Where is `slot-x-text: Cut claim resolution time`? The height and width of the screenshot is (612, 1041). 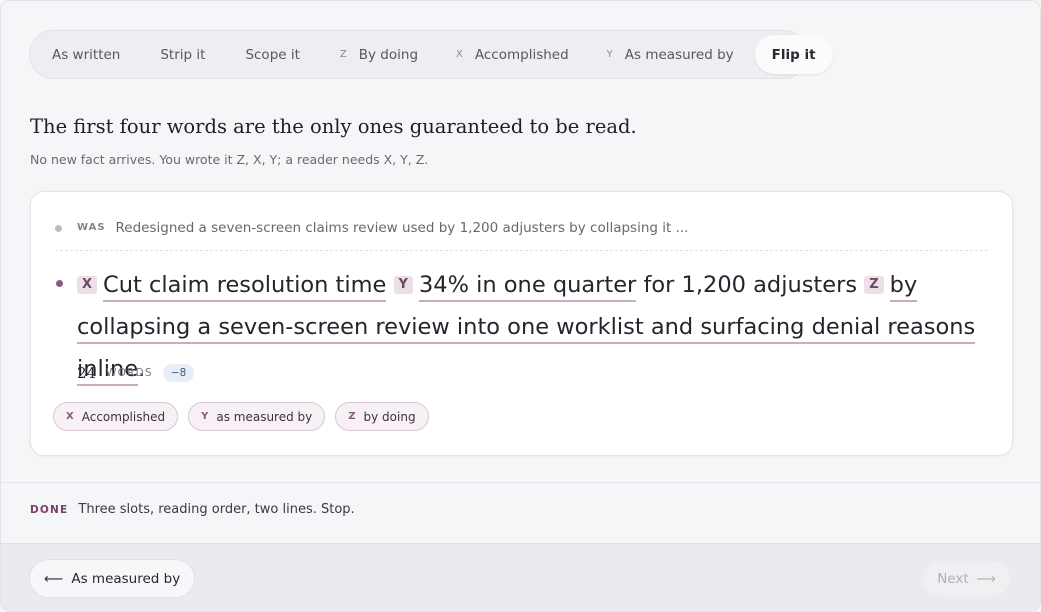
slot-x-text: Cut claim resolution time is located at coordinates (245, 287).